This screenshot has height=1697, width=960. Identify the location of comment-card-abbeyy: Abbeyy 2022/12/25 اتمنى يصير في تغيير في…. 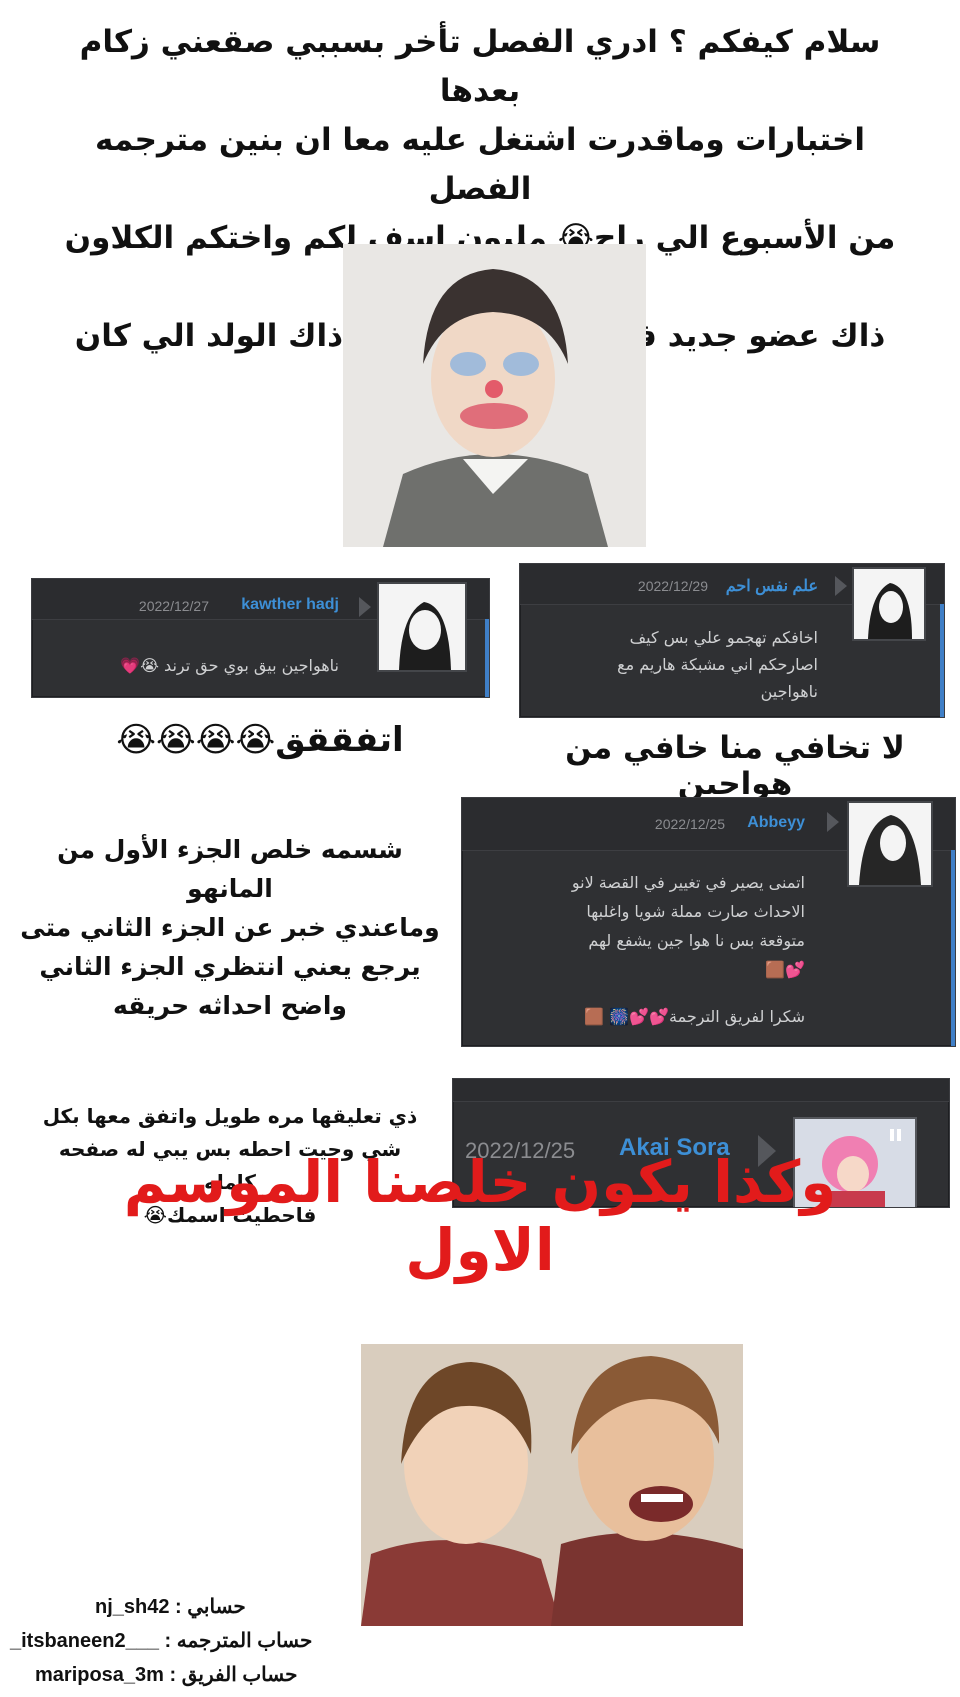
(708, 922).